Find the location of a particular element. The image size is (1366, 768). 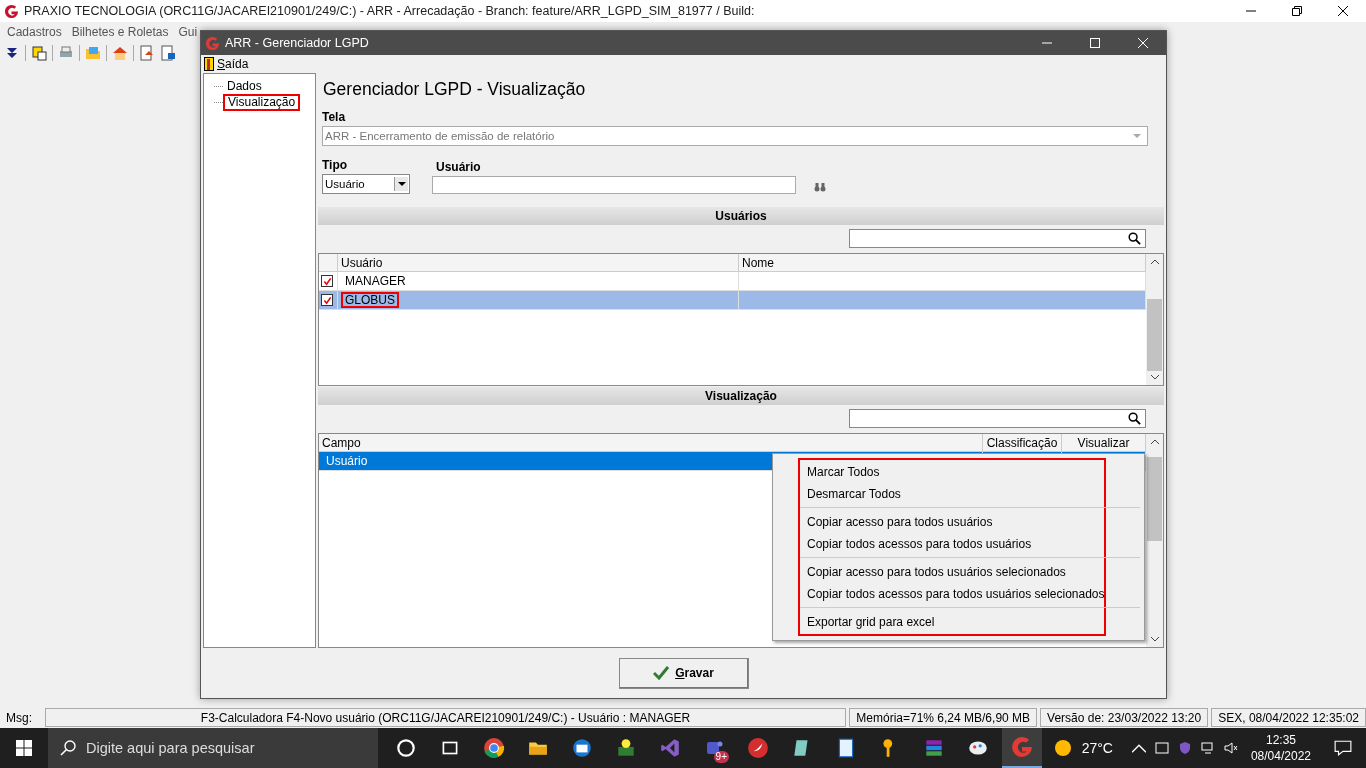

circle-icon is located at coordinates (406, 748).